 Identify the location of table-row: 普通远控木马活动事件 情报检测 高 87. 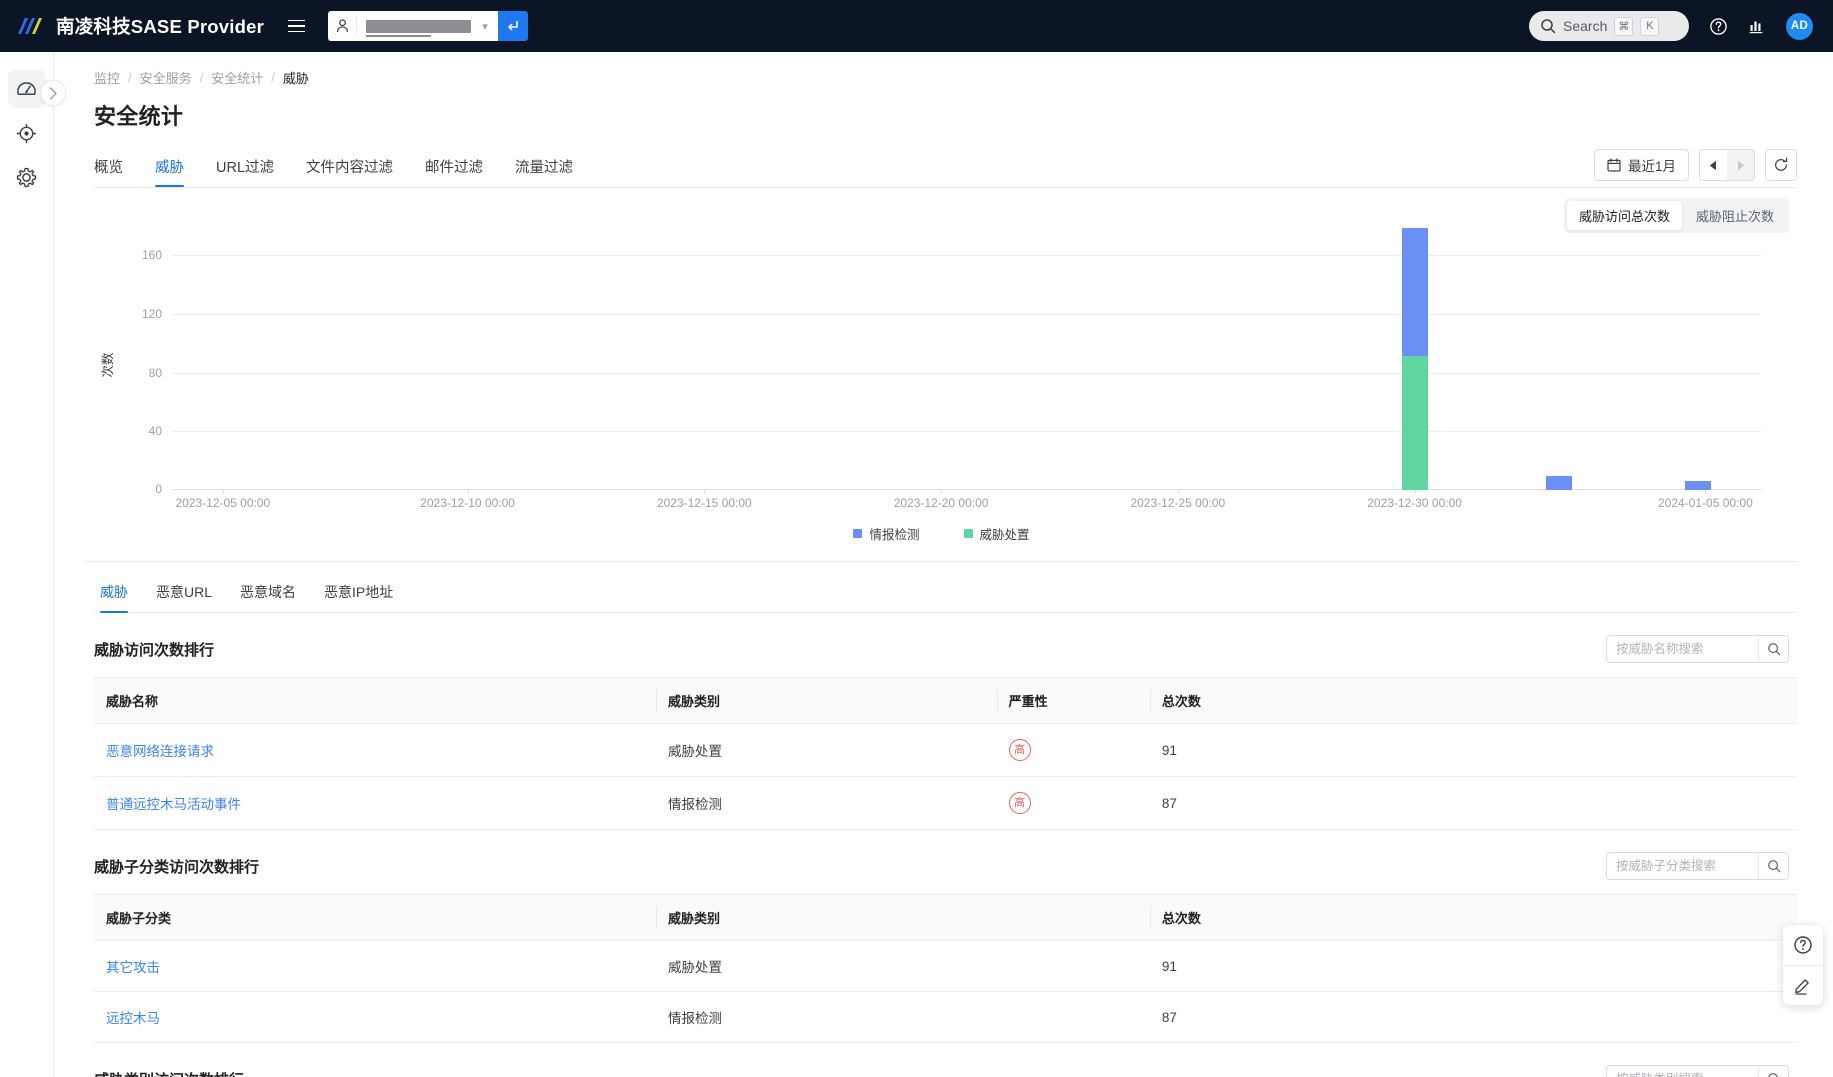
(945, 803).